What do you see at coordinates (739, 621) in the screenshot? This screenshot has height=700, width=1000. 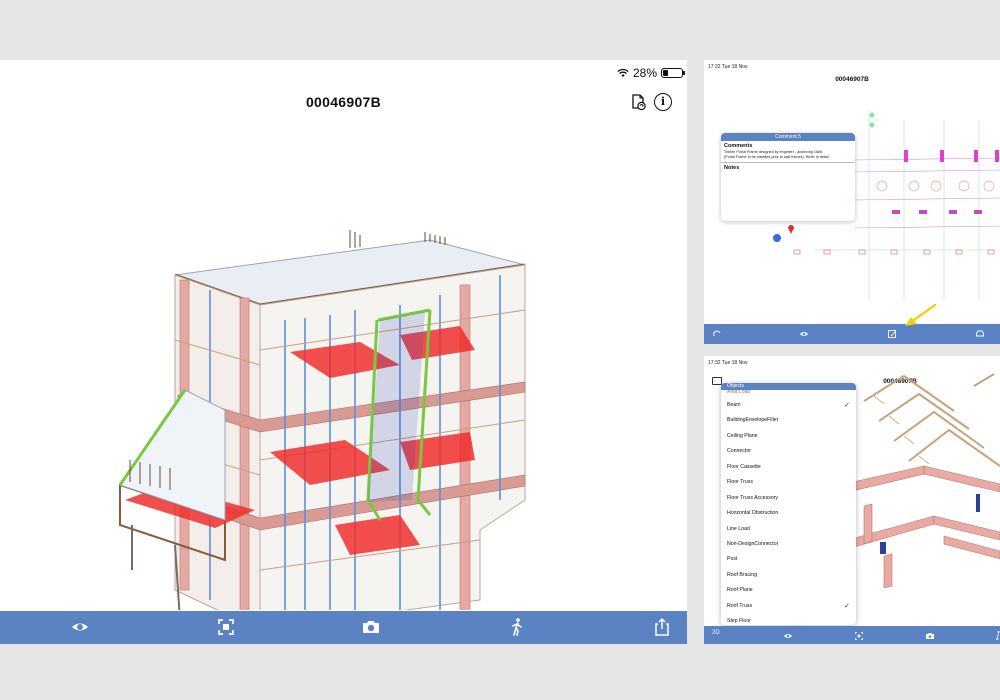 I see `object-item-label: Step Floor` at bounding box center [739, 621].